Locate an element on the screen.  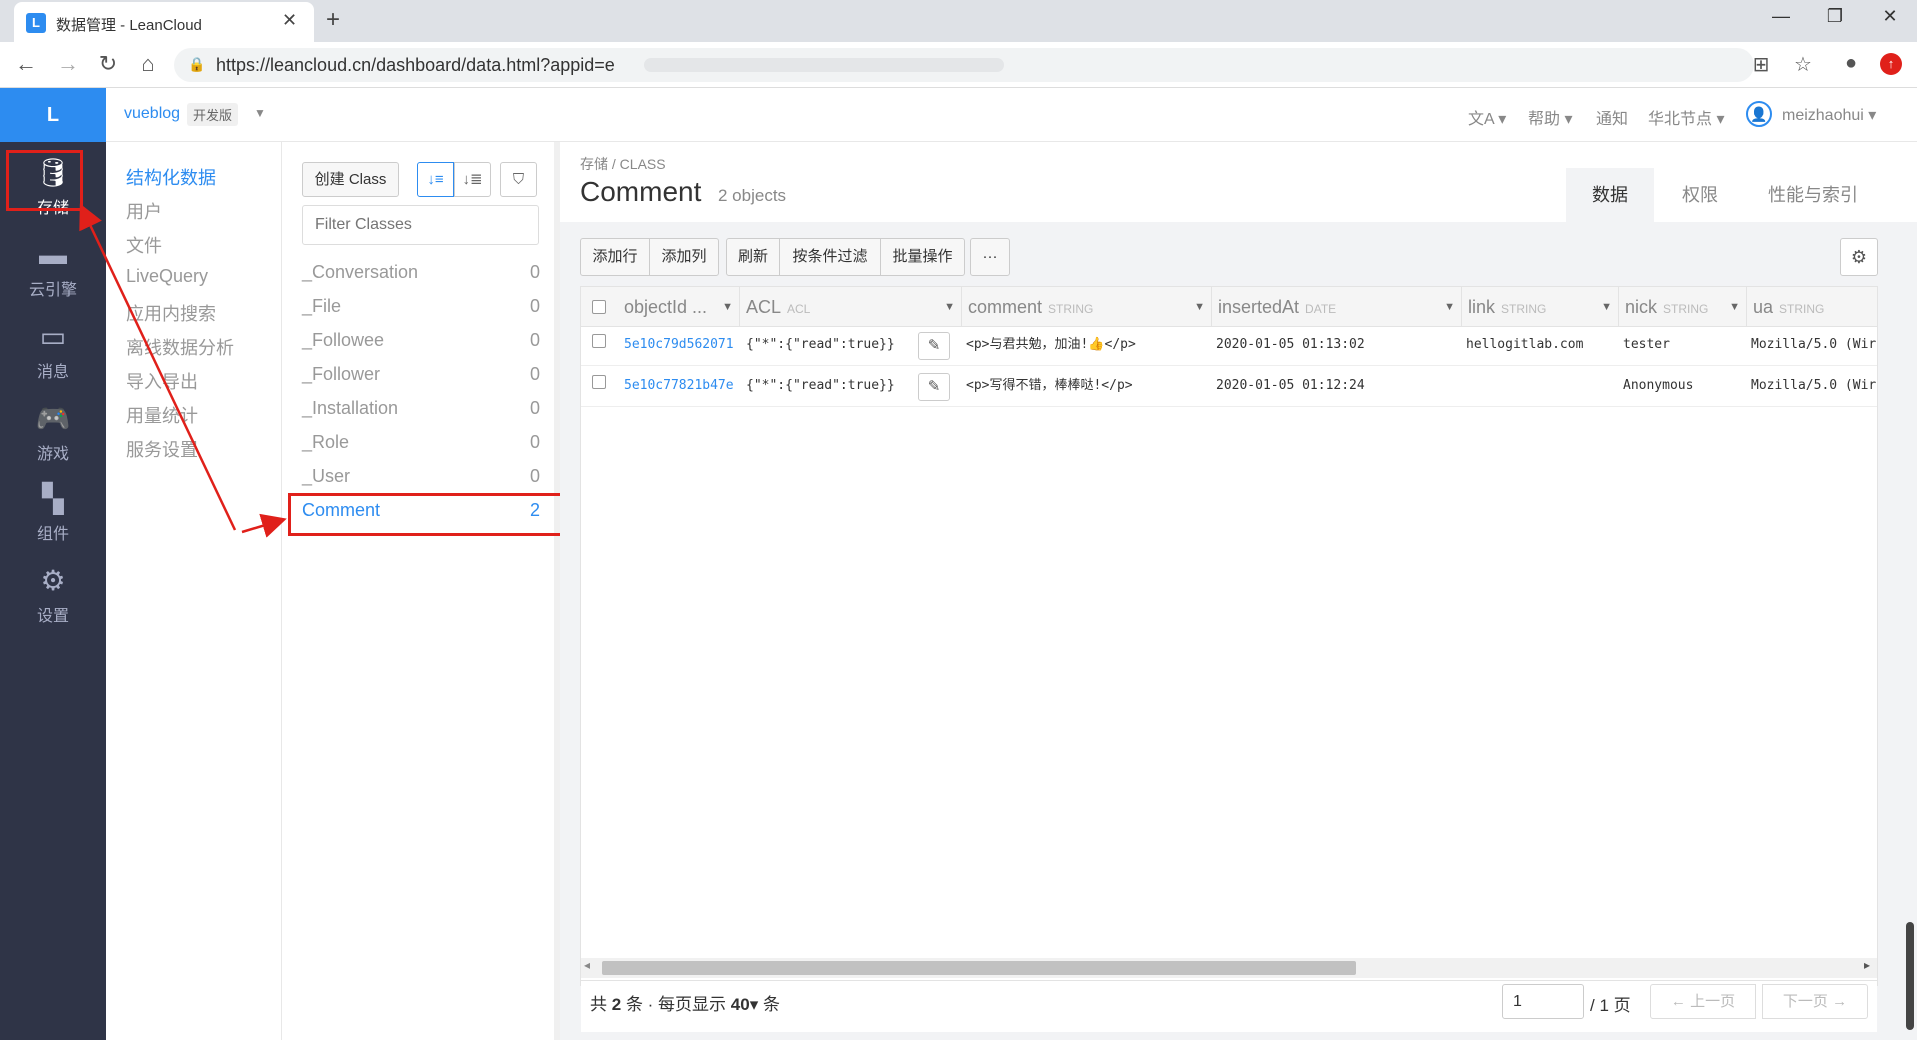
vertical-scrollbar is located at coordinates (1910, 976).